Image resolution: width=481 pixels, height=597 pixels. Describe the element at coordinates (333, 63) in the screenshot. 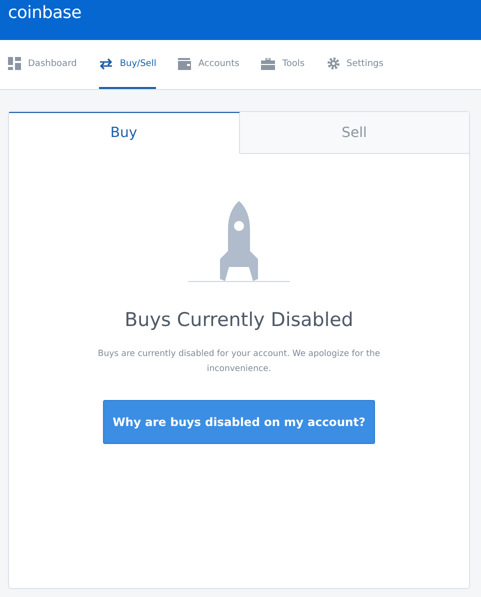

I see `settings-icon` at that location.